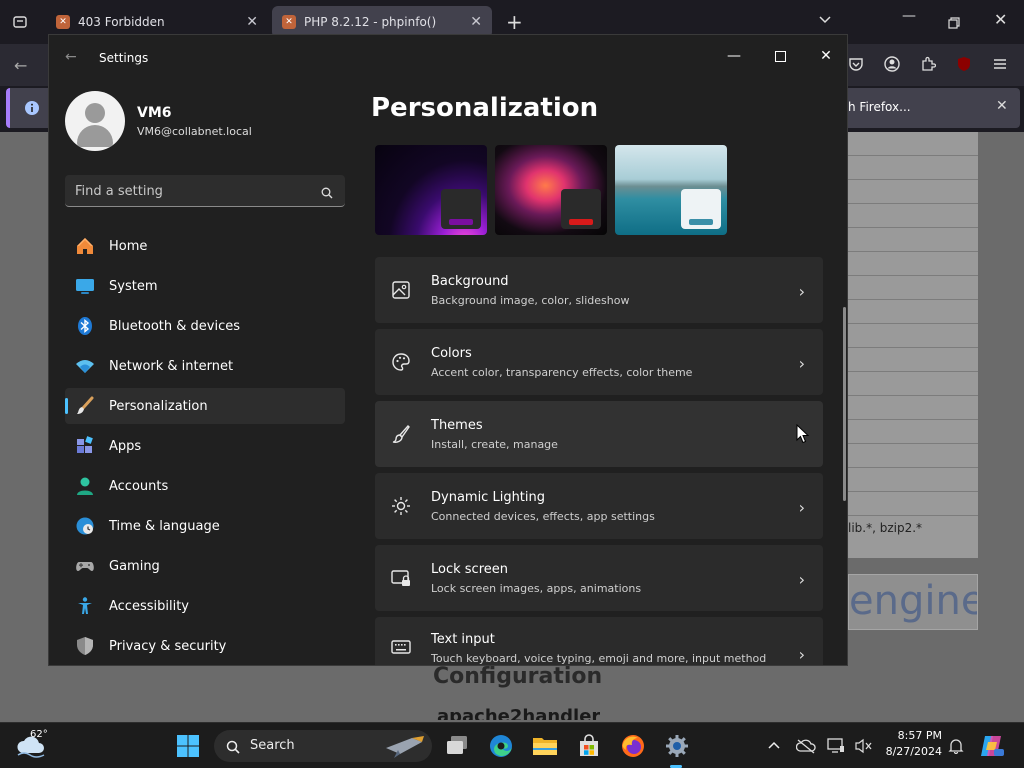 The width and height of the screenshot is (1024, 768). What do you see at coordinates (205, 606) in the screenshot?
I see `nav-item-accessibility: Accessibility` at bounding box center [205, 606].